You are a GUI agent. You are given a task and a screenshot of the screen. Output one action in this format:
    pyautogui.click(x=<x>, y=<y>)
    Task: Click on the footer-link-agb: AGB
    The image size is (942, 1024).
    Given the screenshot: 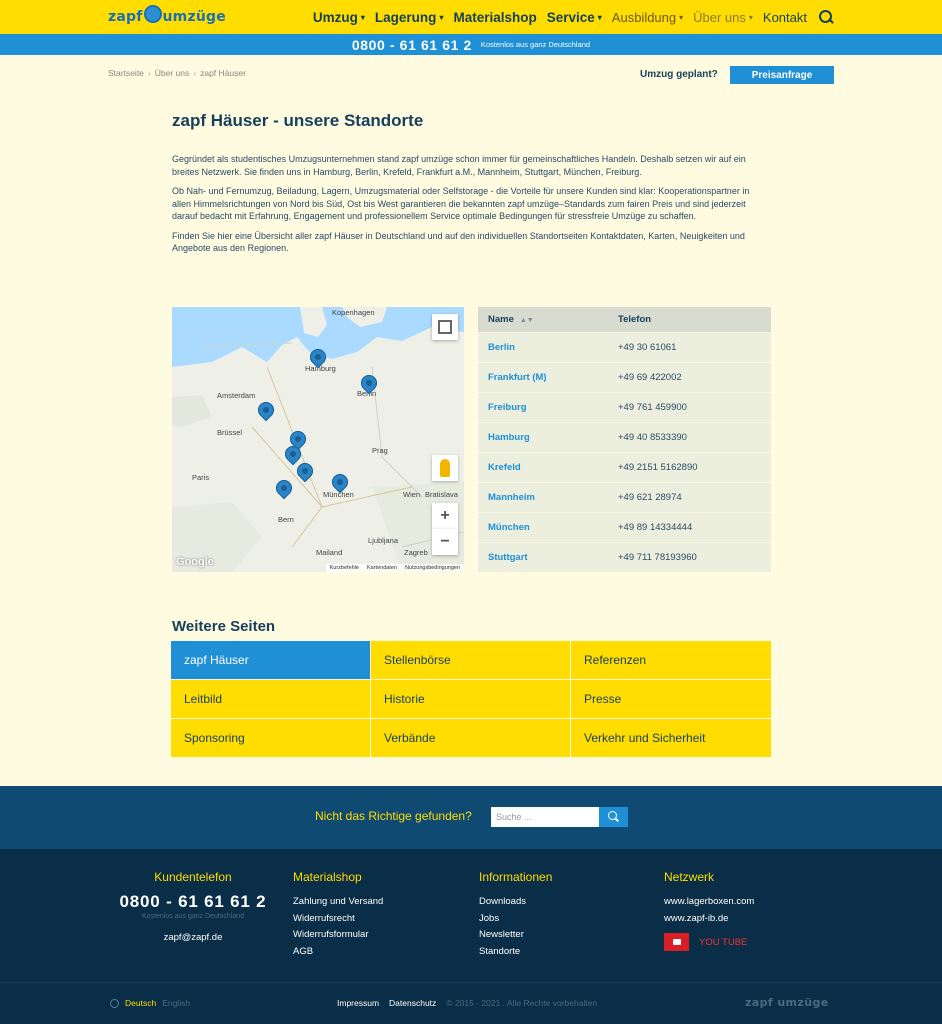 What is the action you would take?
    pyautogui.click(x=338, y=952)
    